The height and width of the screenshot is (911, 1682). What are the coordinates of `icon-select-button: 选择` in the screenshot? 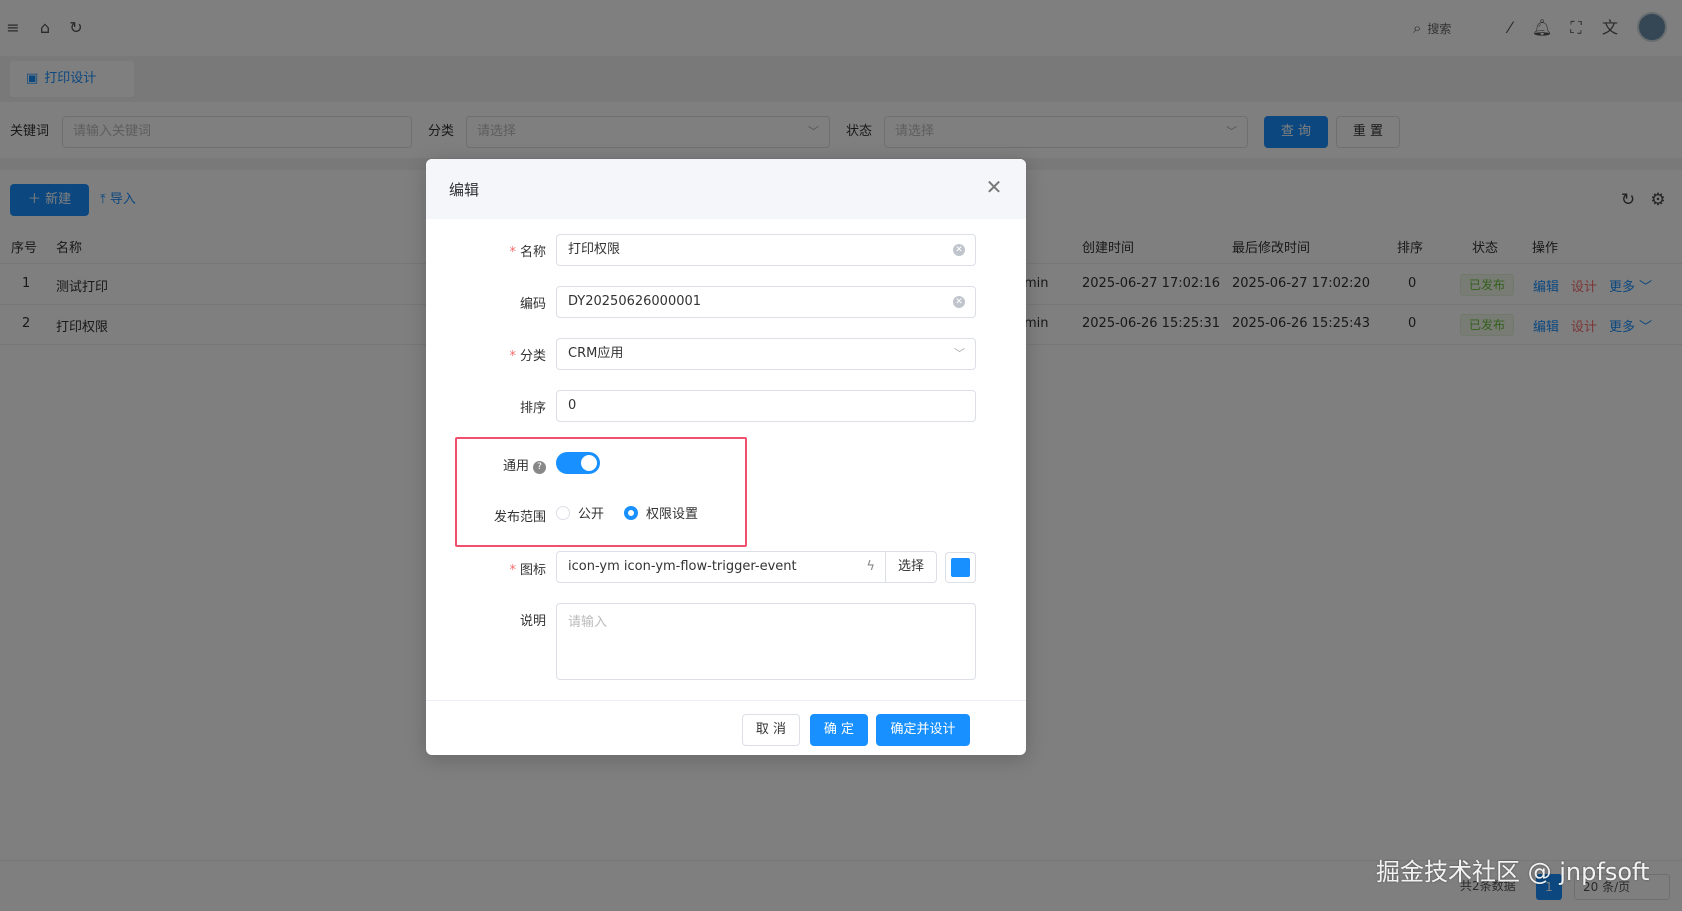 It's located at (911, 567).